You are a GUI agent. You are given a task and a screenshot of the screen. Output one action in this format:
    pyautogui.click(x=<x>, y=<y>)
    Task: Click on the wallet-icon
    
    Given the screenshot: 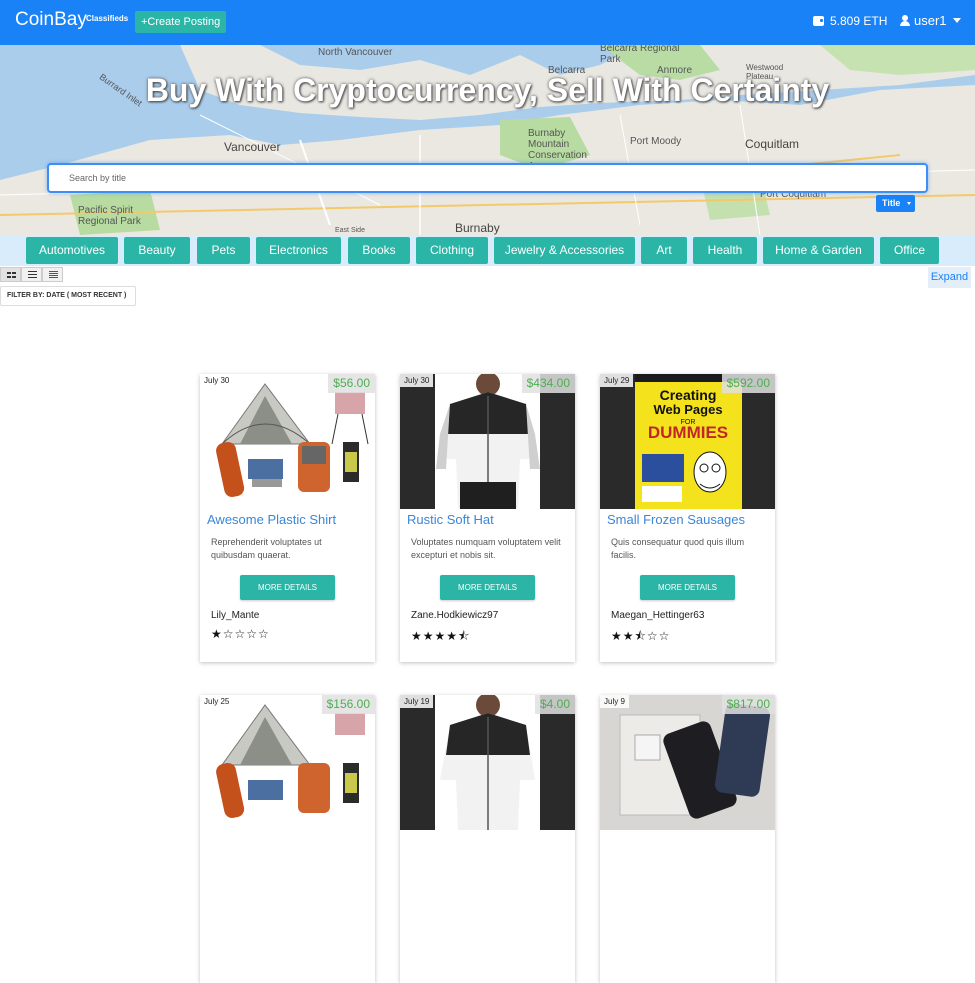 What is the action you would take?
    pyautogui.click(x=818, y=21)
    